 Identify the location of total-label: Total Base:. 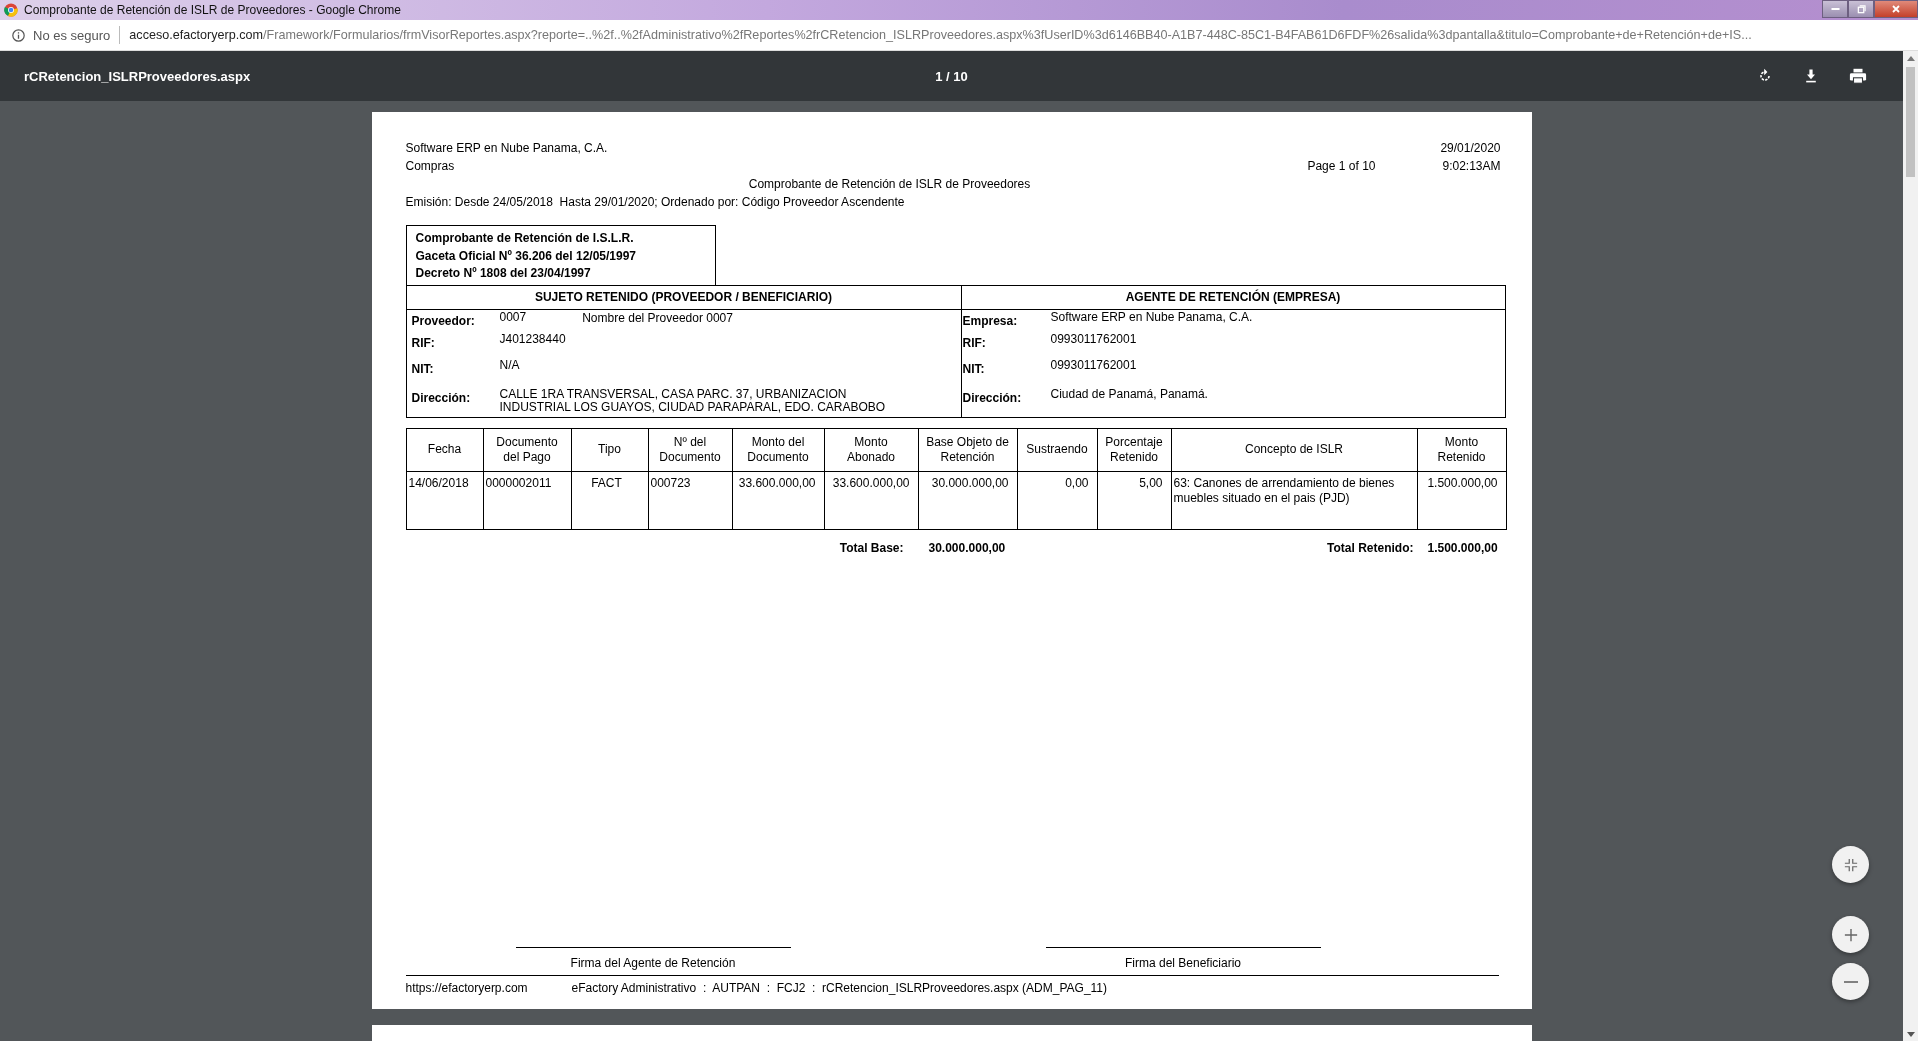
(871, 547).